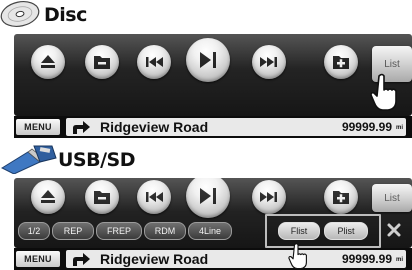  I want to click on disc-section-header: Disc, so click(65, 14).